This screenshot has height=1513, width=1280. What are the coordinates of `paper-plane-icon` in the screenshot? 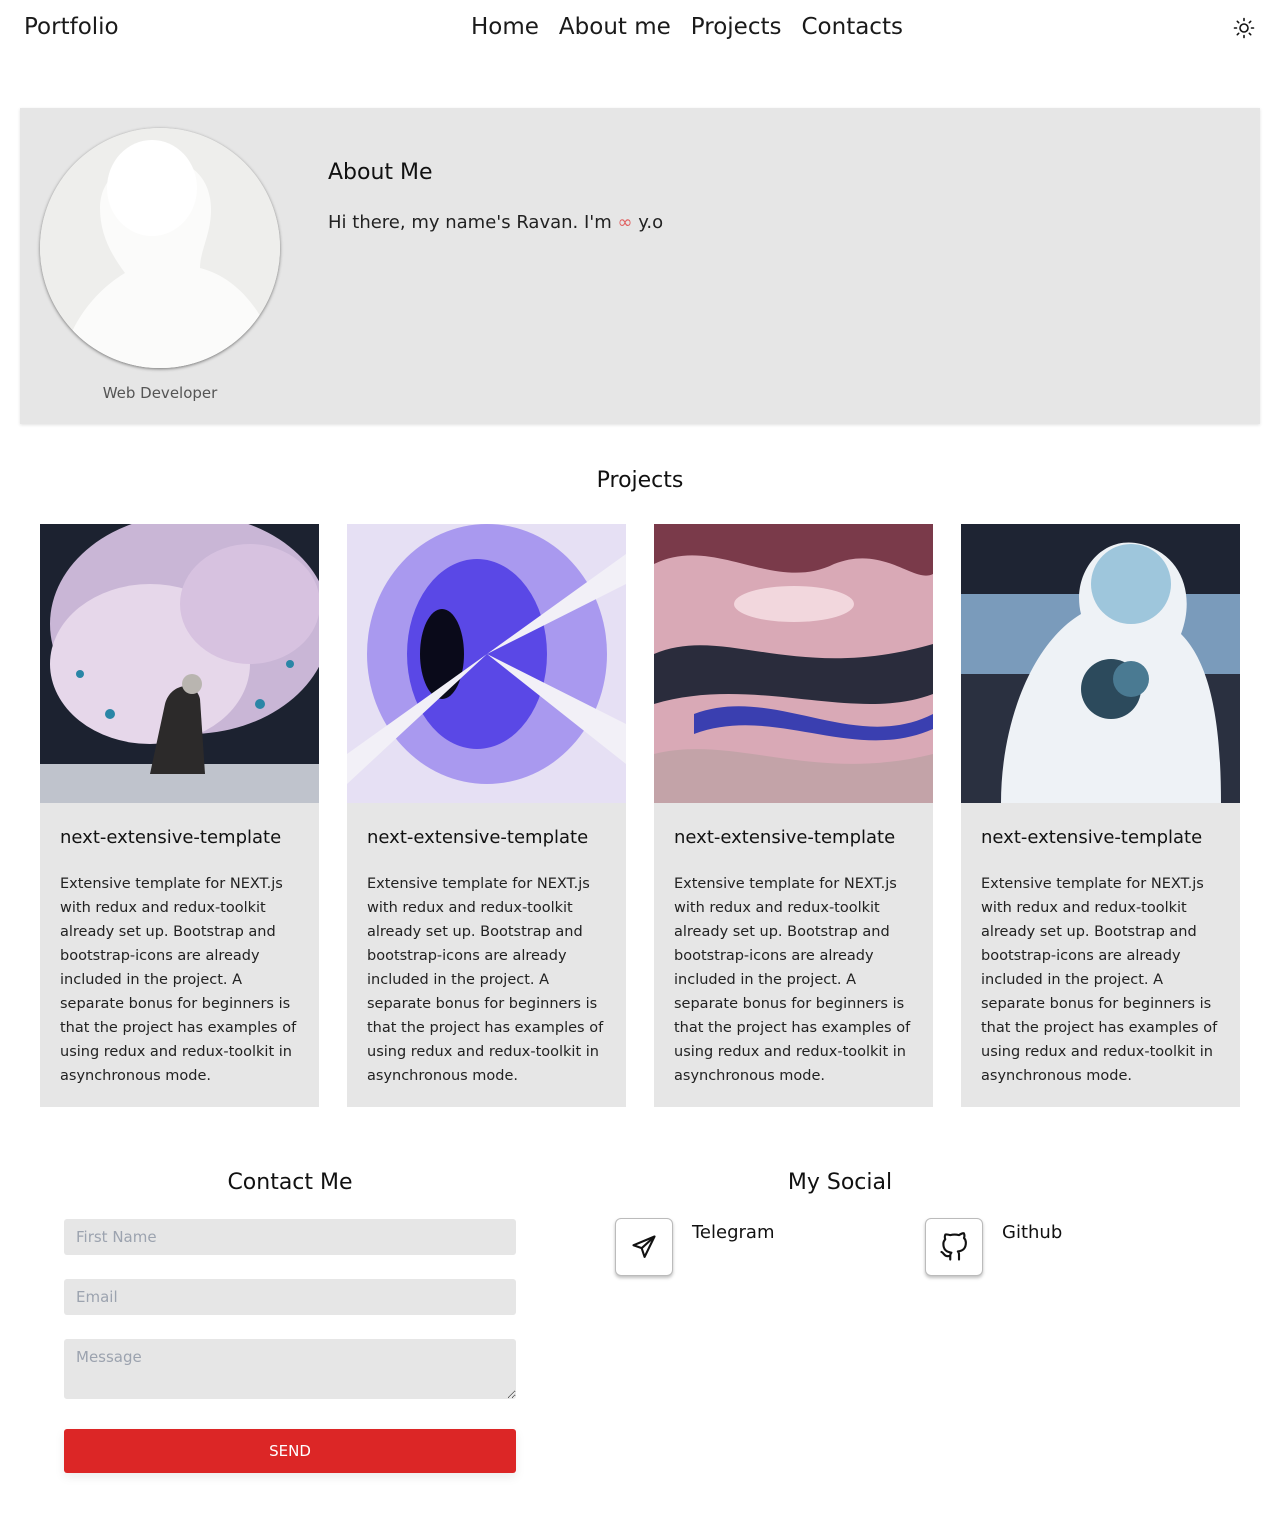 It's located at (644, 1246).